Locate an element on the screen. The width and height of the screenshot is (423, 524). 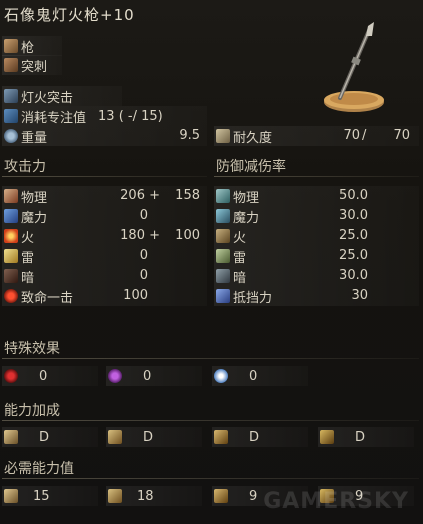
strength-req-icon is located at coordinates (11, 496).